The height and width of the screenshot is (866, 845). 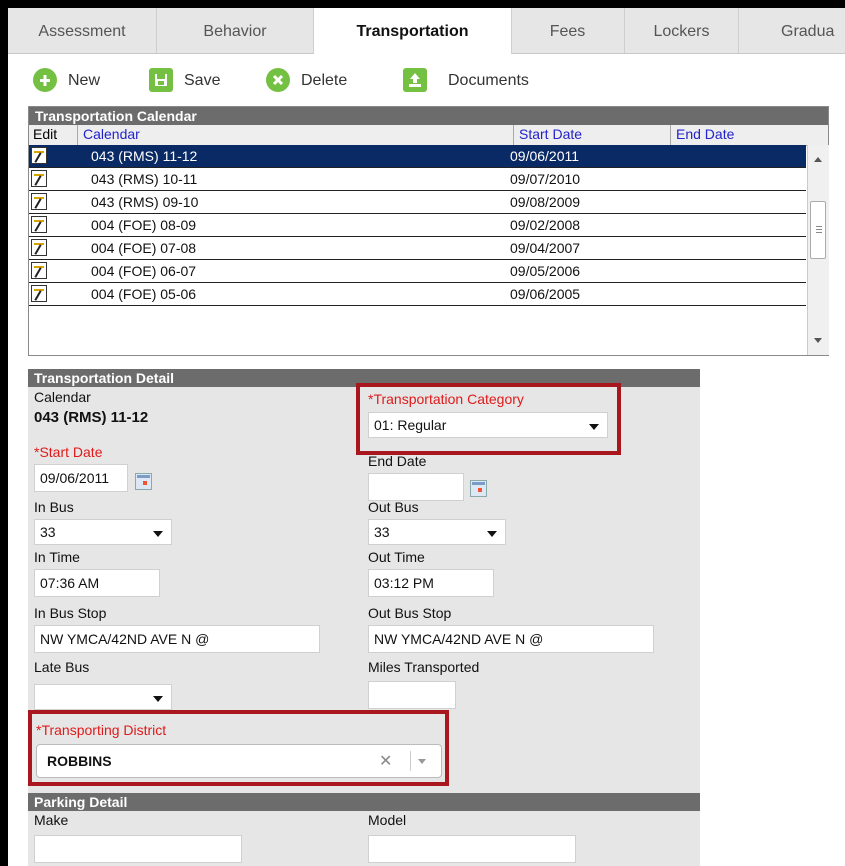 I want to click on scroll-down-arrow-icon, so click(x=818, y=340).